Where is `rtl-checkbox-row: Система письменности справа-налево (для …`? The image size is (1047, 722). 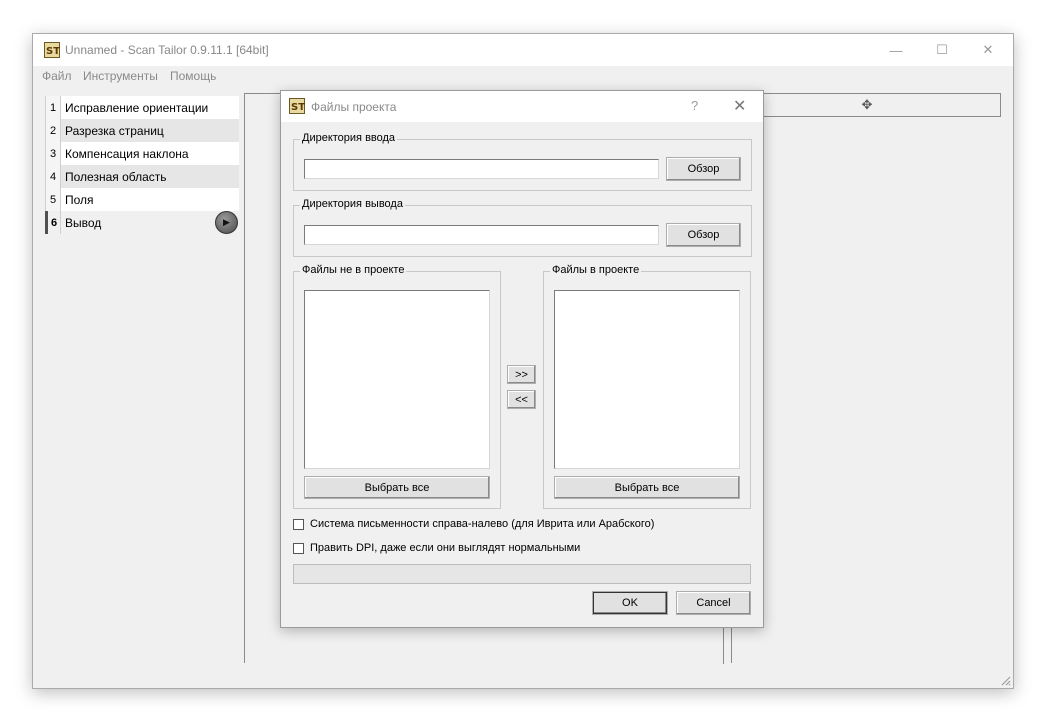
rtl-checkbox-row: Система письменности справа-налево (для … is located at coordinates (473, 524).